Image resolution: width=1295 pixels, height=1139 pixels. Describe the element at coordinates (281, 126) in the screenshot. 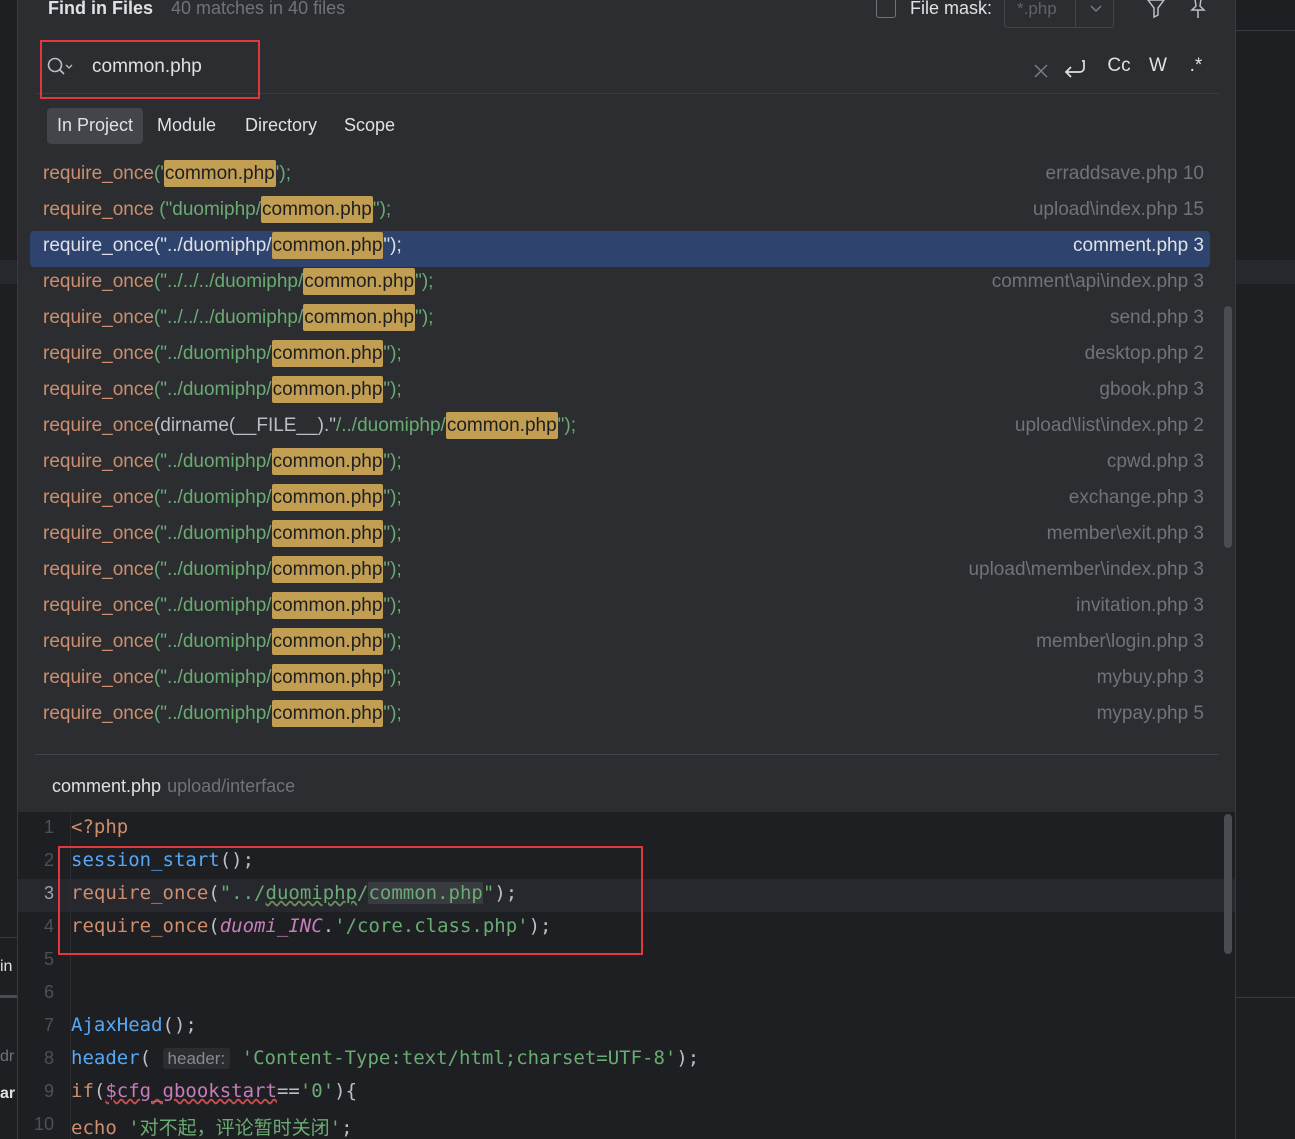

I see `tab-directory: Directory` at that location.